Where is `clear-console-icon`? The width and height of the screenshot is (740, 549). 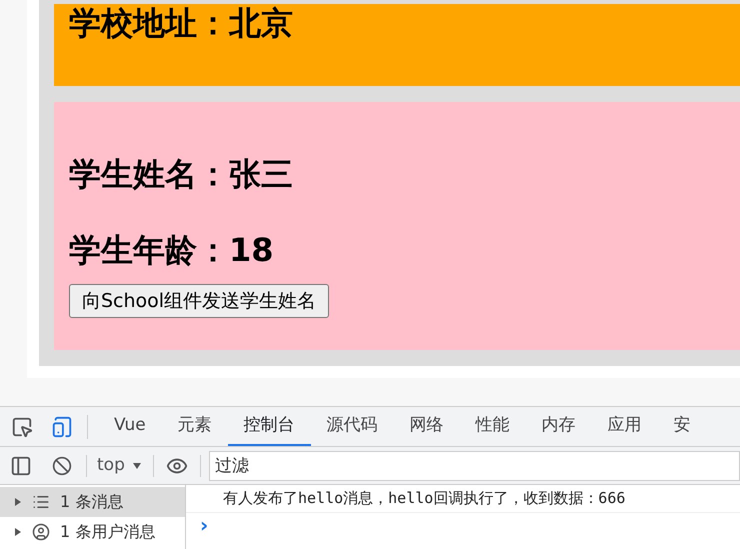
clear-console-icon is located at coordinates (62, 466).